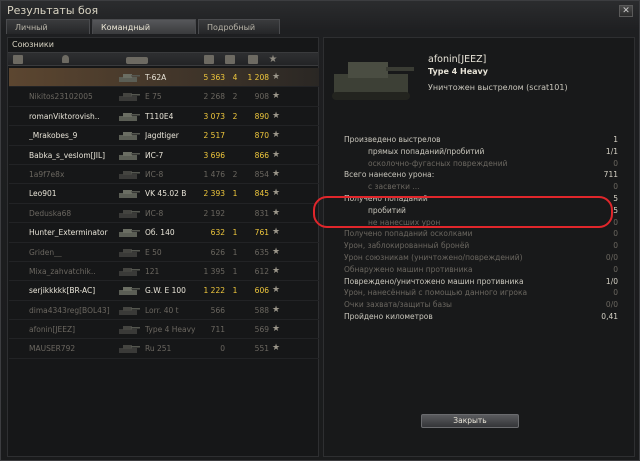 Image resolution: width=640 pixels, height=461 pixels. I want to click on table-row: Babka_s_veslom[JIL] ИС-7 3 696 866 ★, so click(164, 155).